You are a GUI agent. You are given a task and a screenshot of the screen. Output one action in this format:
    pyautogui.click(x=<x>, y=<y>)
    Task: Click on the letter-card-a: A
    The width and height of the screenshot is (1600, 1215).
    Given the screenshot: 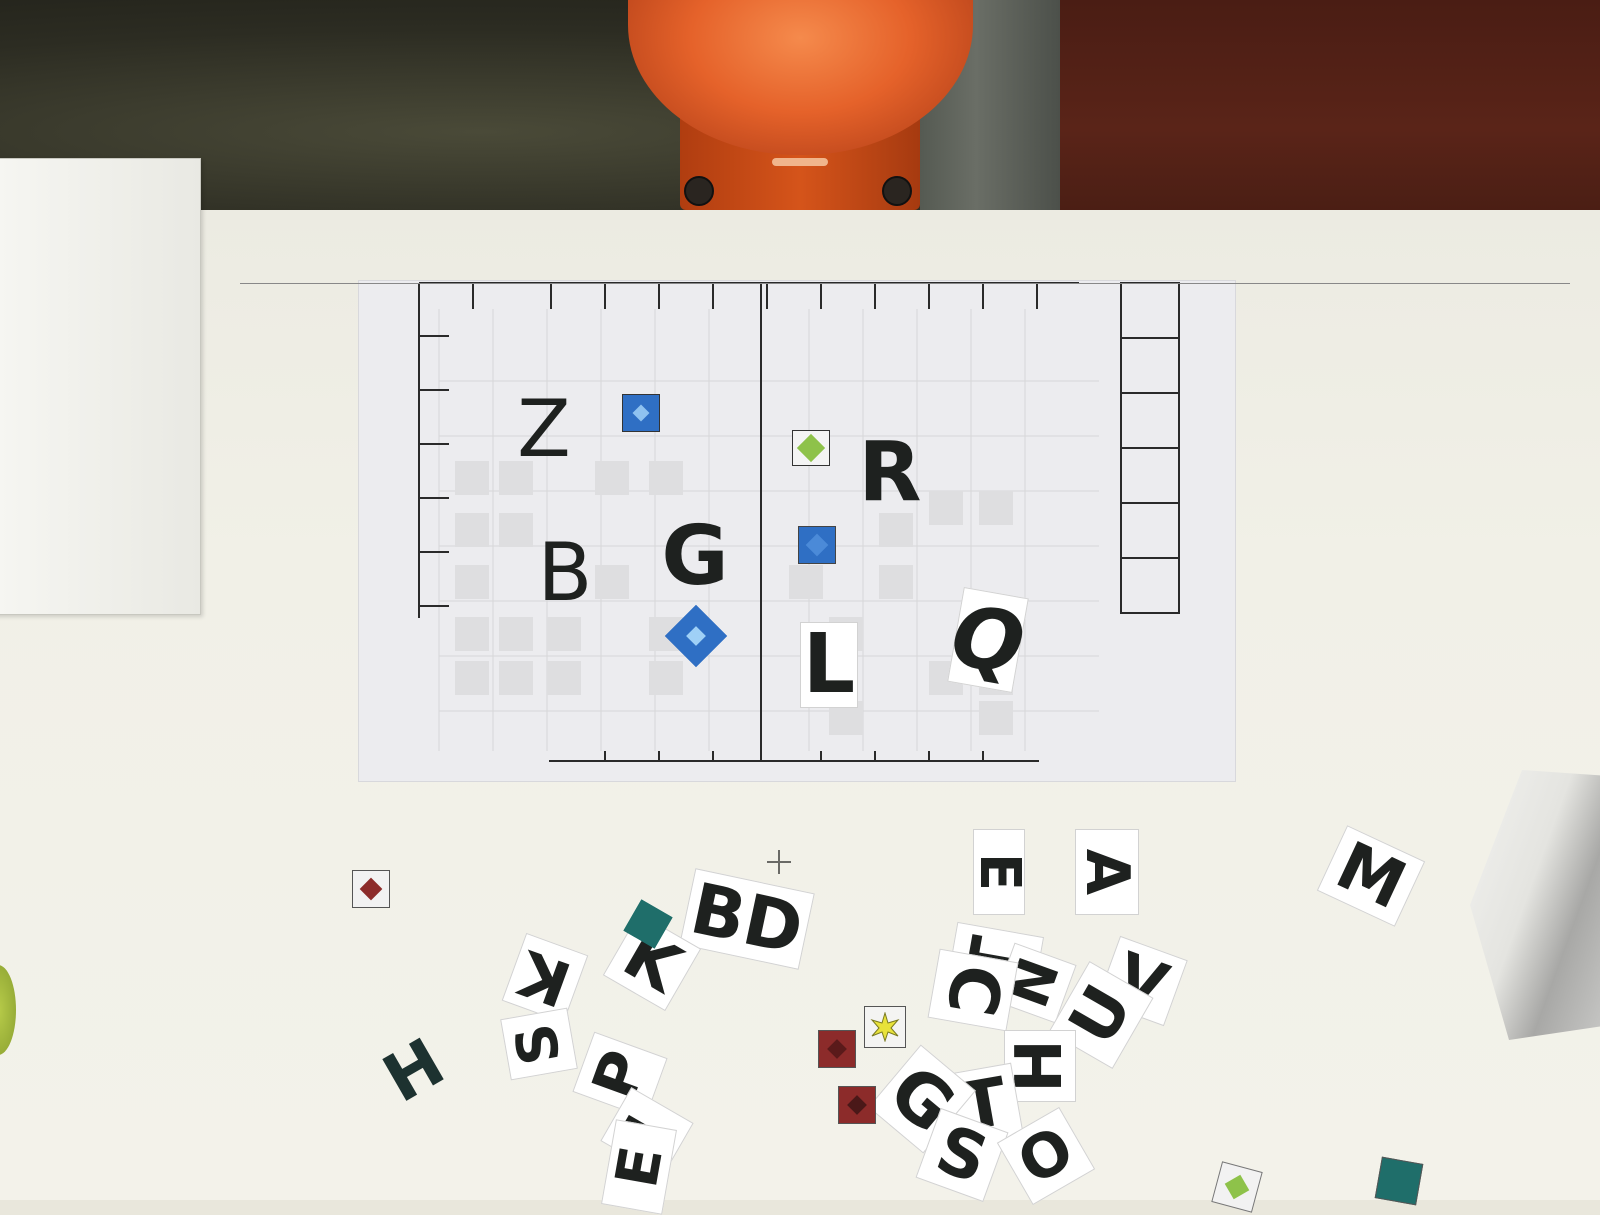 What is the action you would take?
    pyautogui.click(x=1107, y=872)
    